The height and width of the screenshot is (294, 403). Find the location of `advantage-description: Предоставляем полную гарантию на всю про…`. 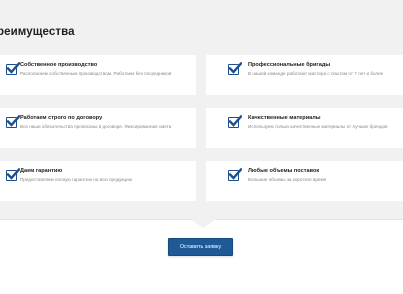

advantage-description: Предоставляем полную гарантию на всю про… is located at coordinates (76, 179).